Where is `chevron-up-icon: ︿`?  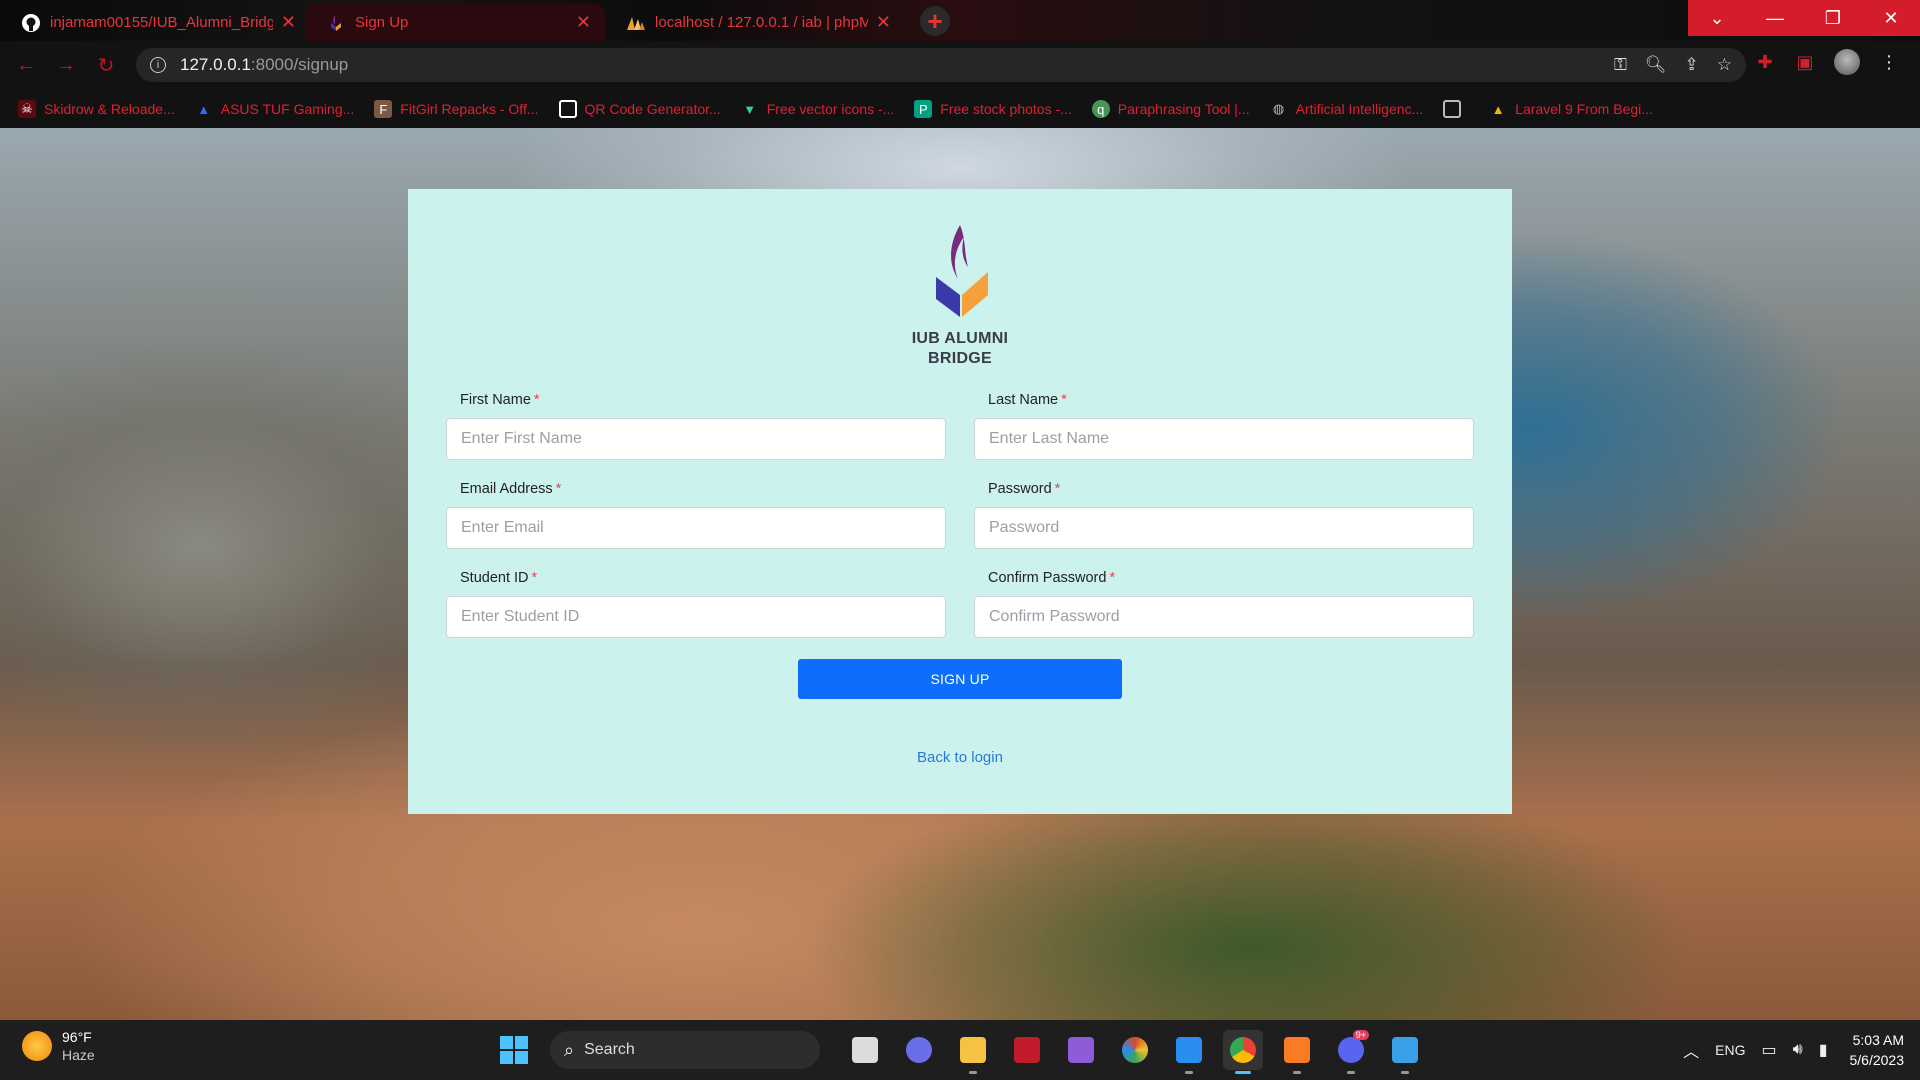
chevron-up-icon: ︿ is located at coordinates (1691, 1050).